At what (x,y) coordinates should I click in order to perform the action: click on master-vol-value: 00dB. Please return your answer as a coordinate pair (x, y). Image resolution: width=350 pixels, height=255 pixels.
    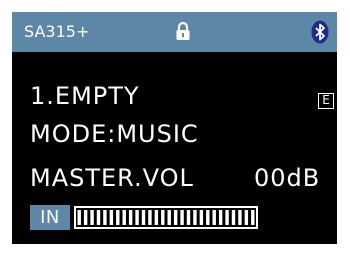
    Looking at the image, I should click on (287, 178).